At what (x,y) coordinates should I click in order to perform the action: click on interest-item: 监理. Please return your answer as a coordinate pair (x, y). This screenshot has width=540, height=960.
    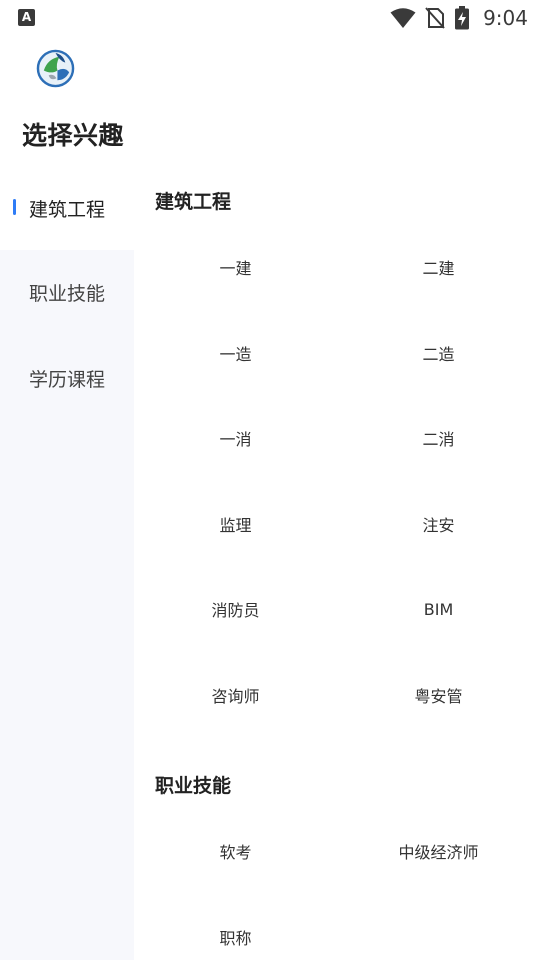
    Looking at the image, I should click on (235, 524).